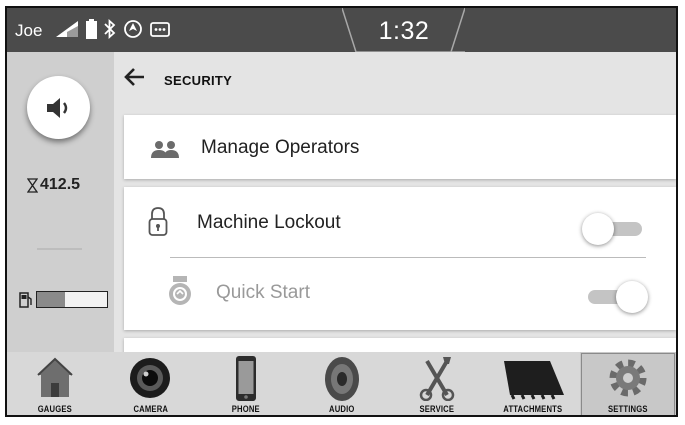 The image size is (685, 425). I want to click on nav-label: GAUGES, so click(54, 409).